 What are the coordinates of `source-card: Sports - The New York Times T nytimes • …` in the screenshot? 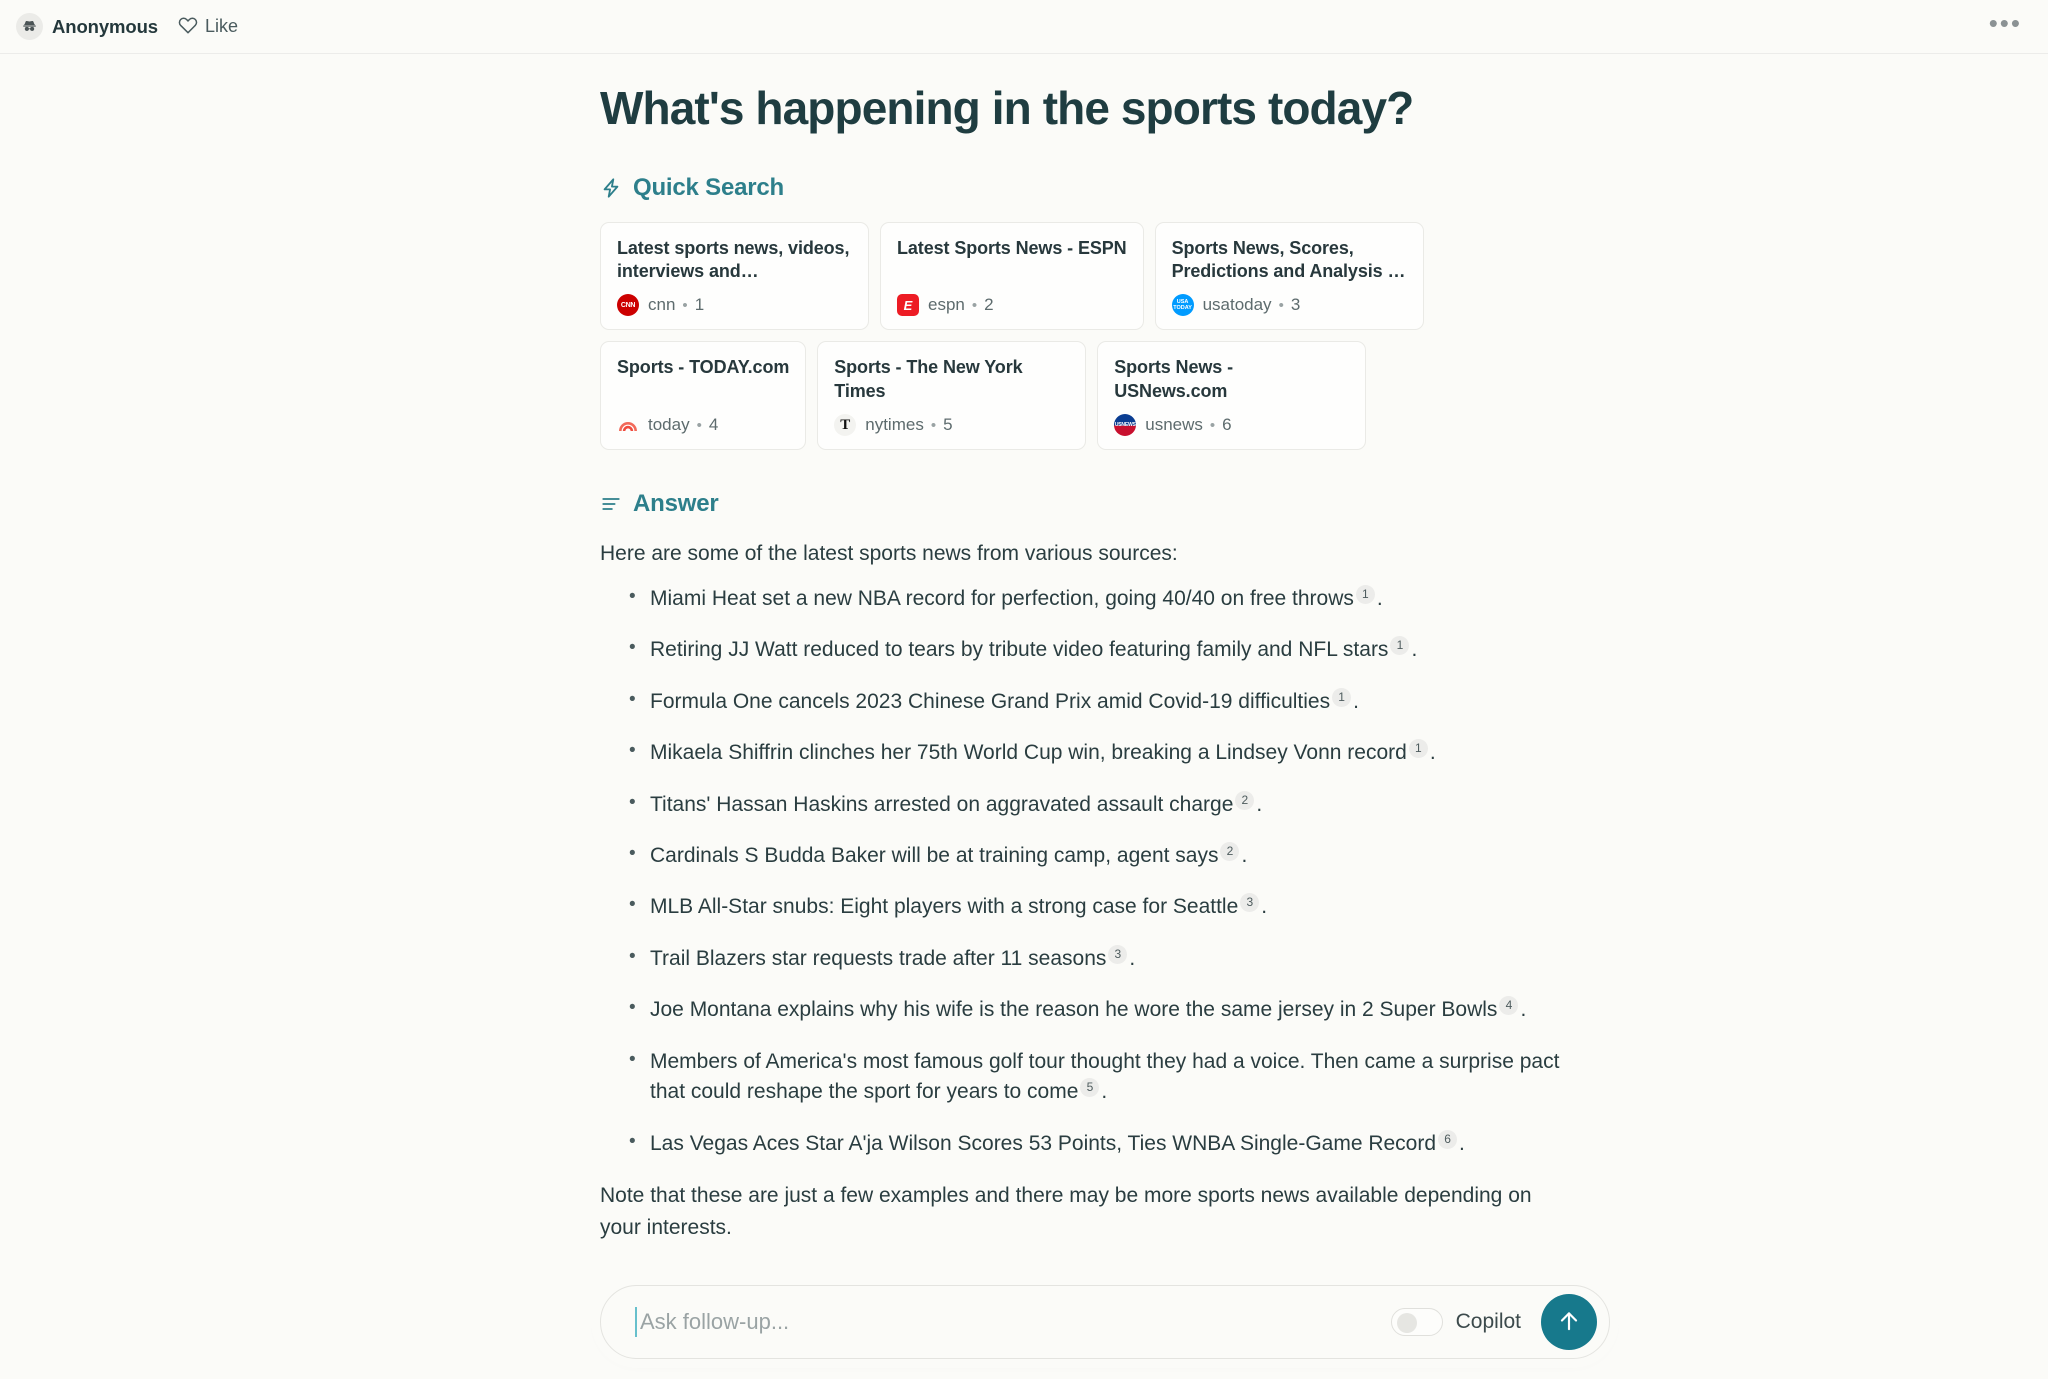 It's located at (952, 396).